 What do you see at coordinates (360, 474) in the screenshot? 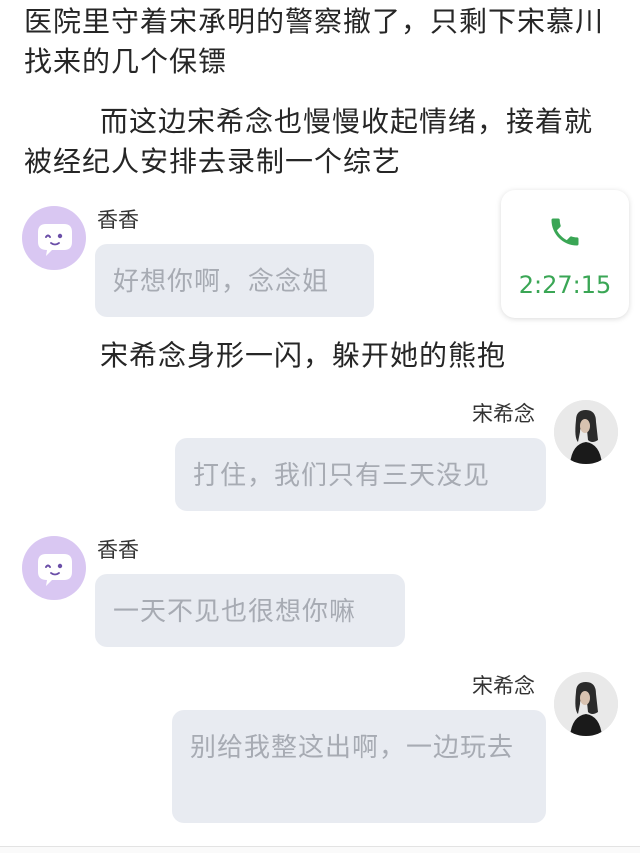
I see `message-bubble: 打住，我们只有三天没见` at bounding box center [360, 474].